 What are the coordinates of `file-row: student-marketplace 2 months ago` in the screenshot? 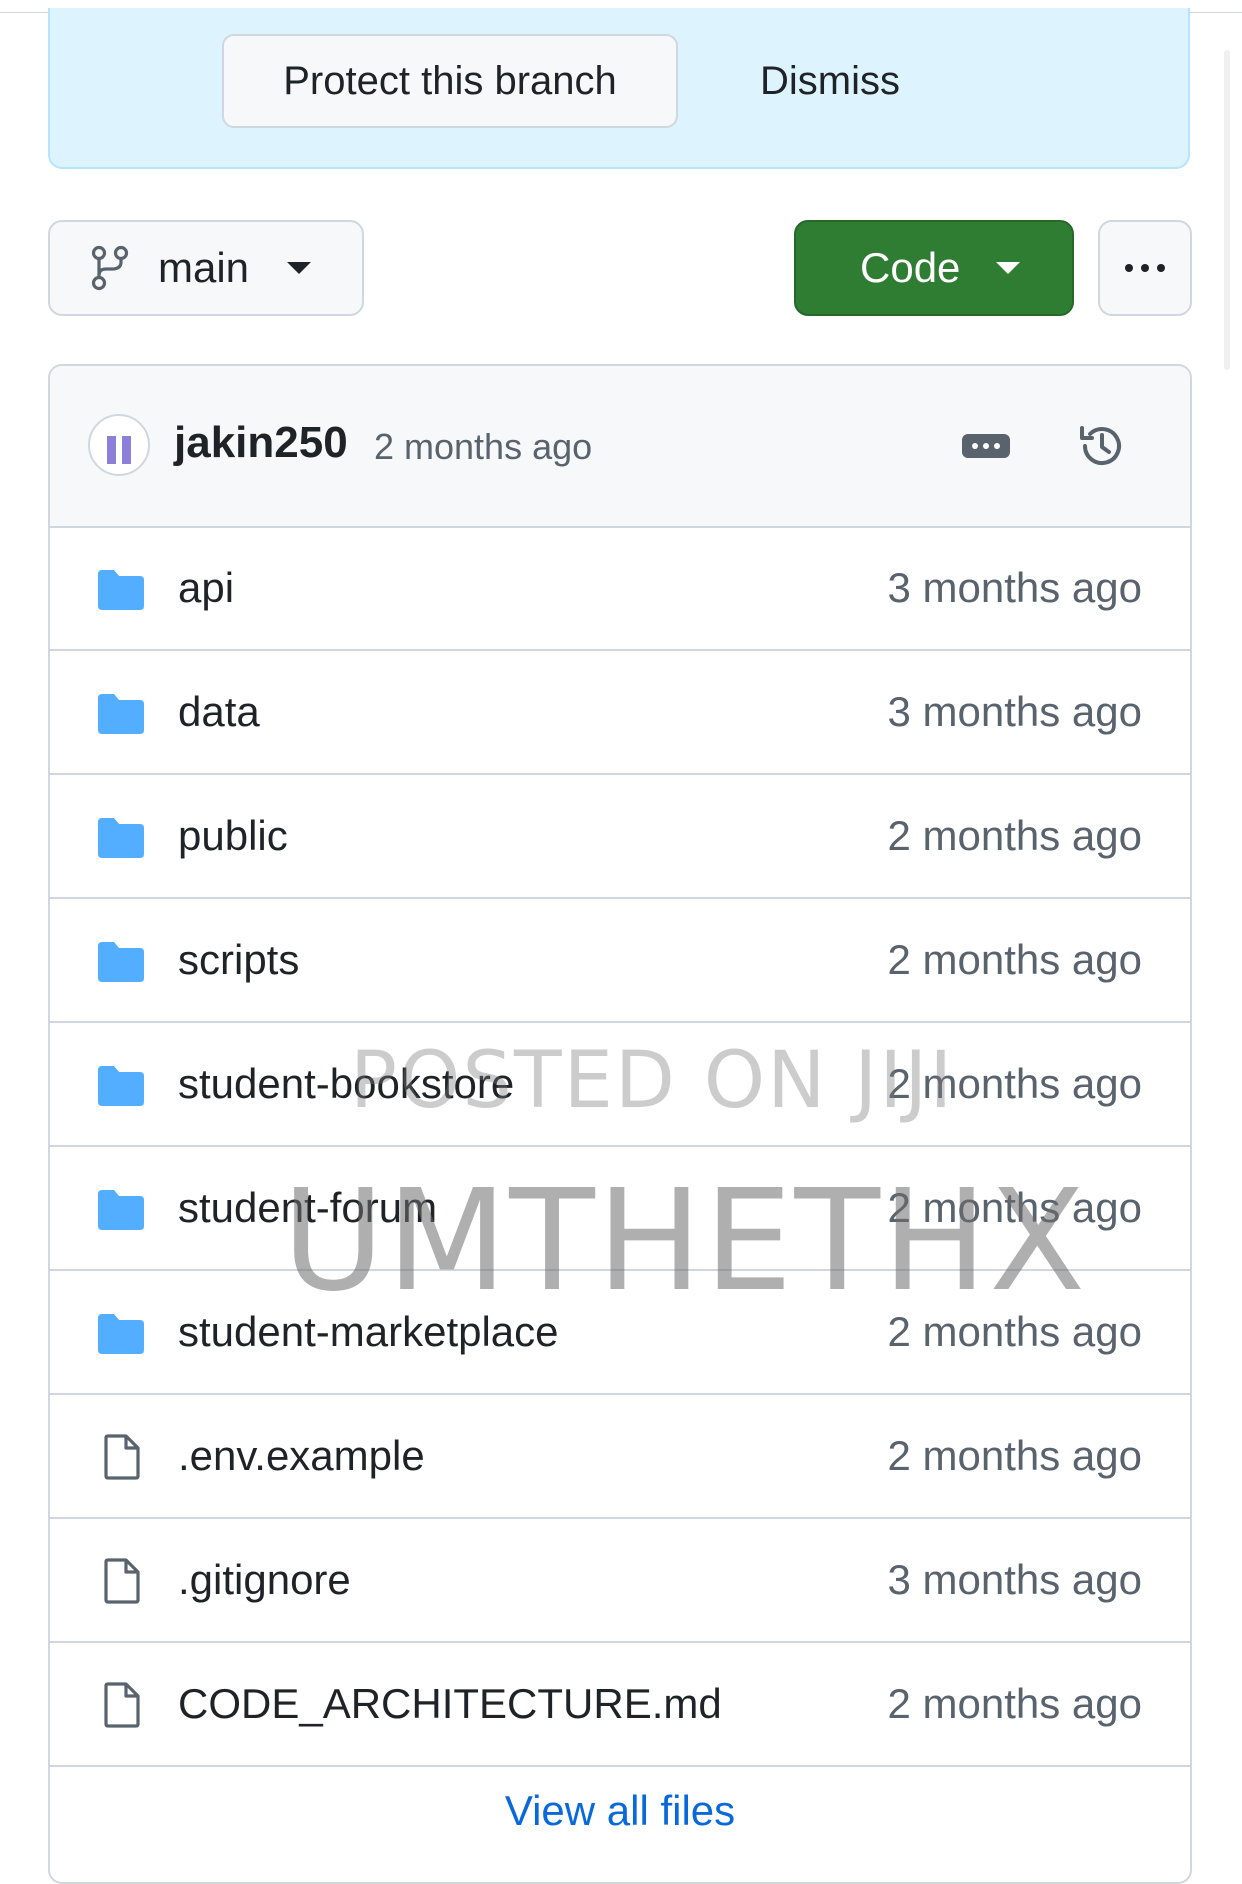 It's located at (620, 1333).